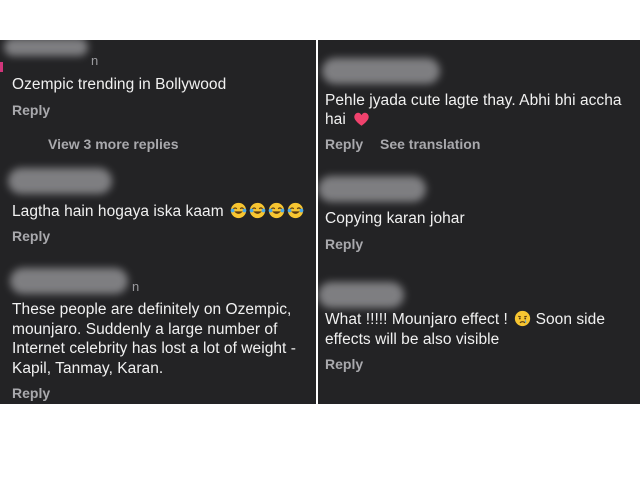 The height and width of the screenshot is (480, 640). I want to click on comment-text-line: hai, so click(335, 119).